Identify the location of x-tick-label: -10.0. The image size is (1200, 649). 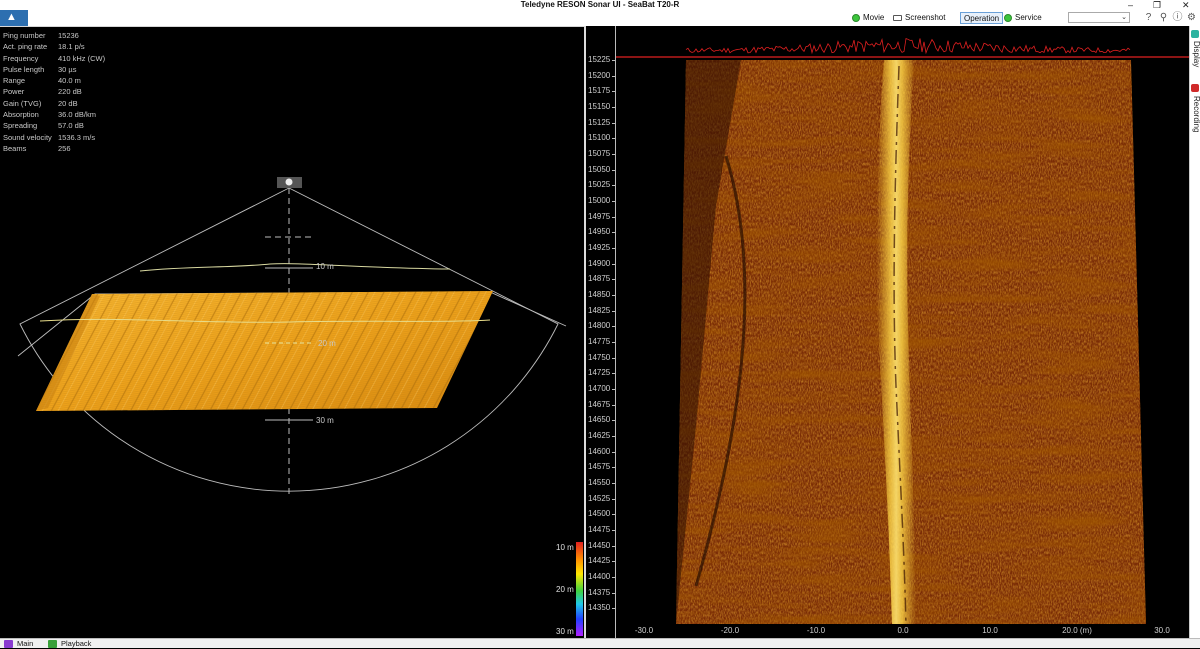
(816, 630).